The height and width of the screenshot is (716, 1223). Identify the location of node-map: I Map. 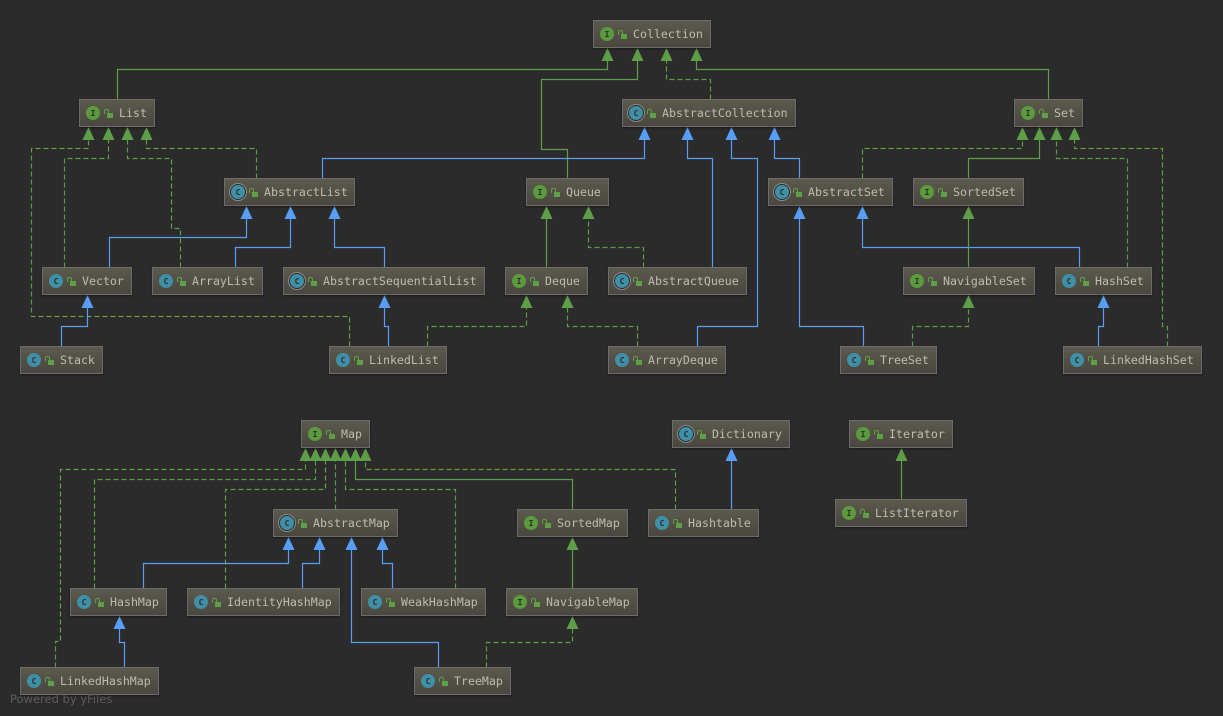
(335, 434).